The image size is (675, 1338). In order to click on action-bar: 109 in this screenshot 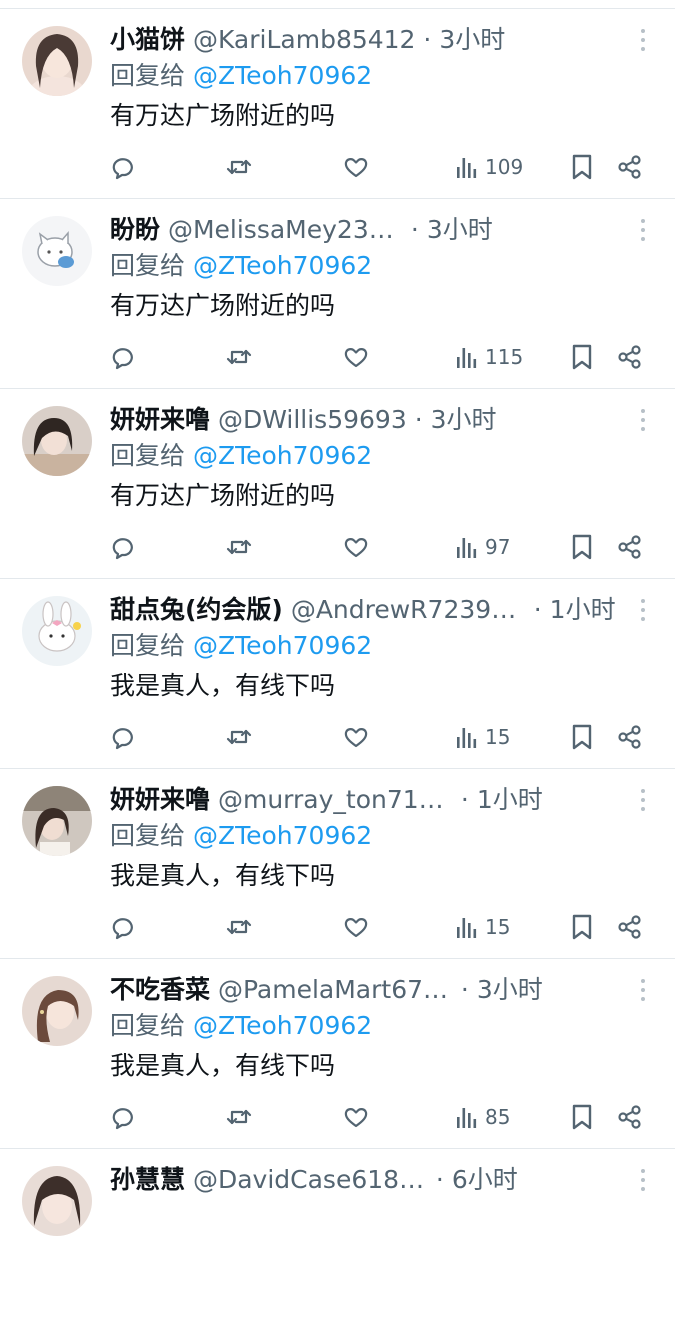, I will do `click(337, 167)`.